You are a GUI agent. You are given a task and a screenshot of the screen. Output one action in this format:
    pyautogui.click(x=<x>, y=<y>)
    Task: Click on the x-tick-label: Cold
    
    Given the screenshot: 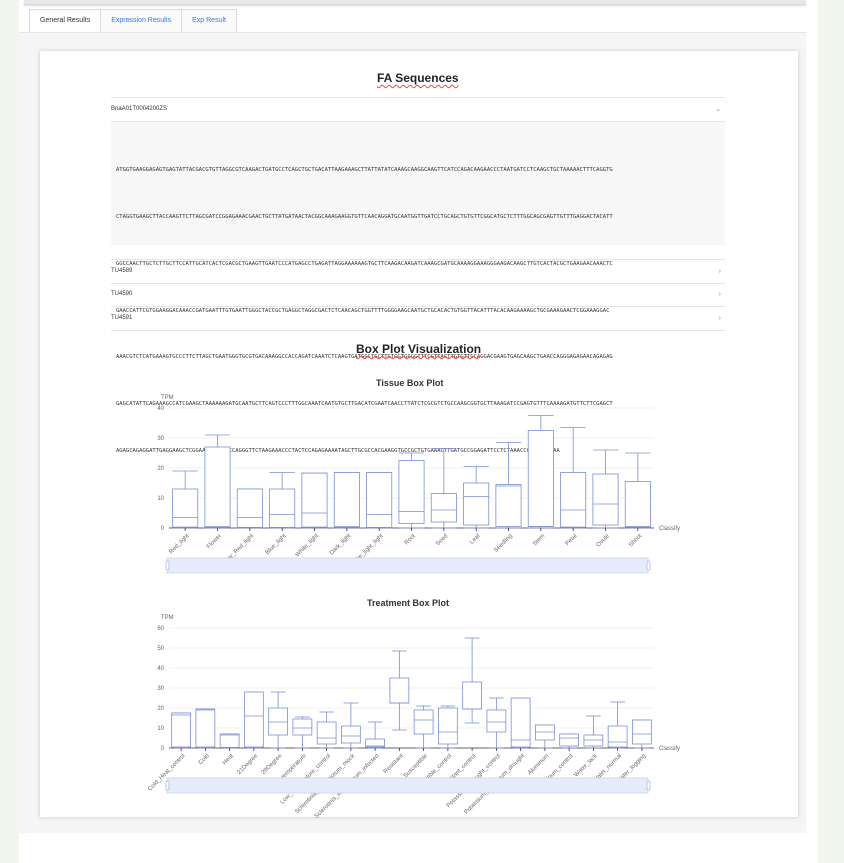 What is the action you would take?
    pyautogui.click(x=204, y=759)
    